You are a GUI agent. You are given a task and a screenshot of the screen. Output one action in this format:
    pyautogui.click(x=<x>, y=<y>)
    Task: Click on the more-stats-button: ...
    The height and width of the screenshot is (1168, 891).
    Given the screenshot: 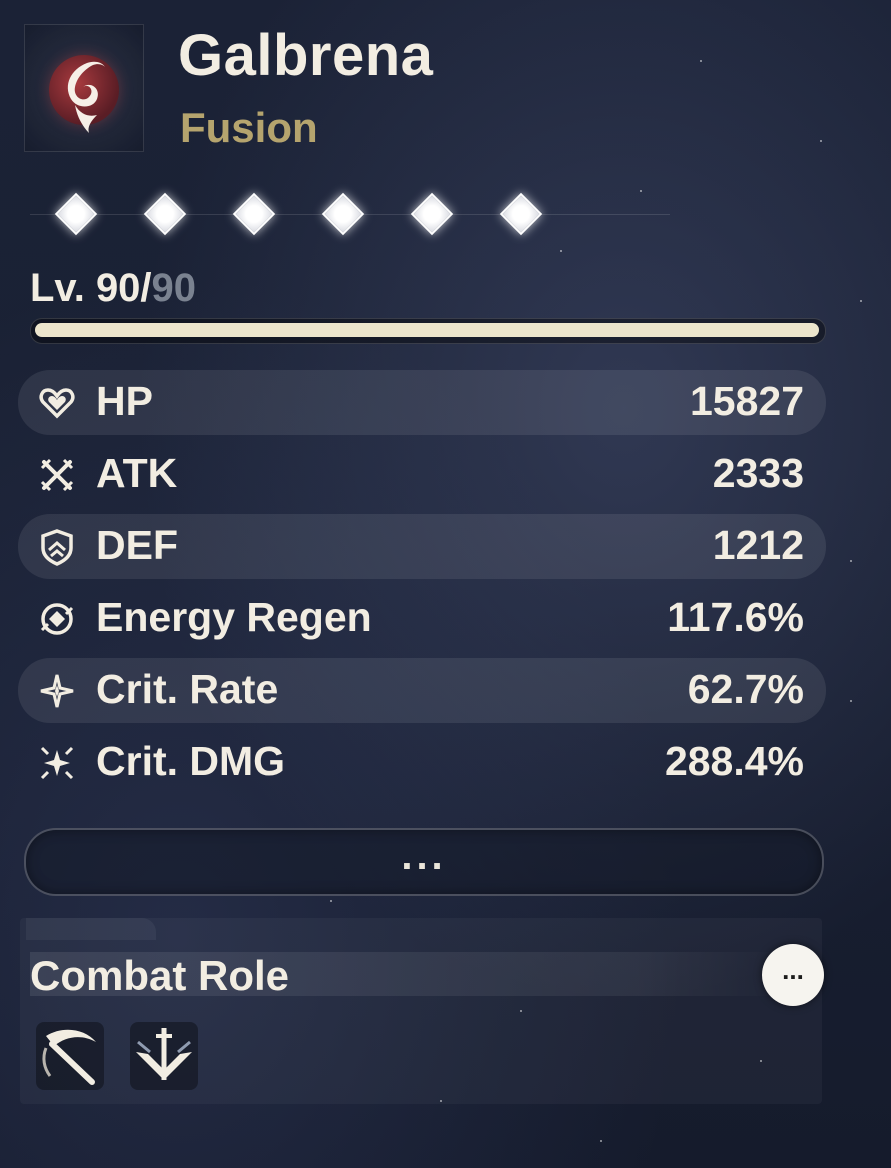 What is the action you would take?
    pyautogui.click(x=424, y=862)
    